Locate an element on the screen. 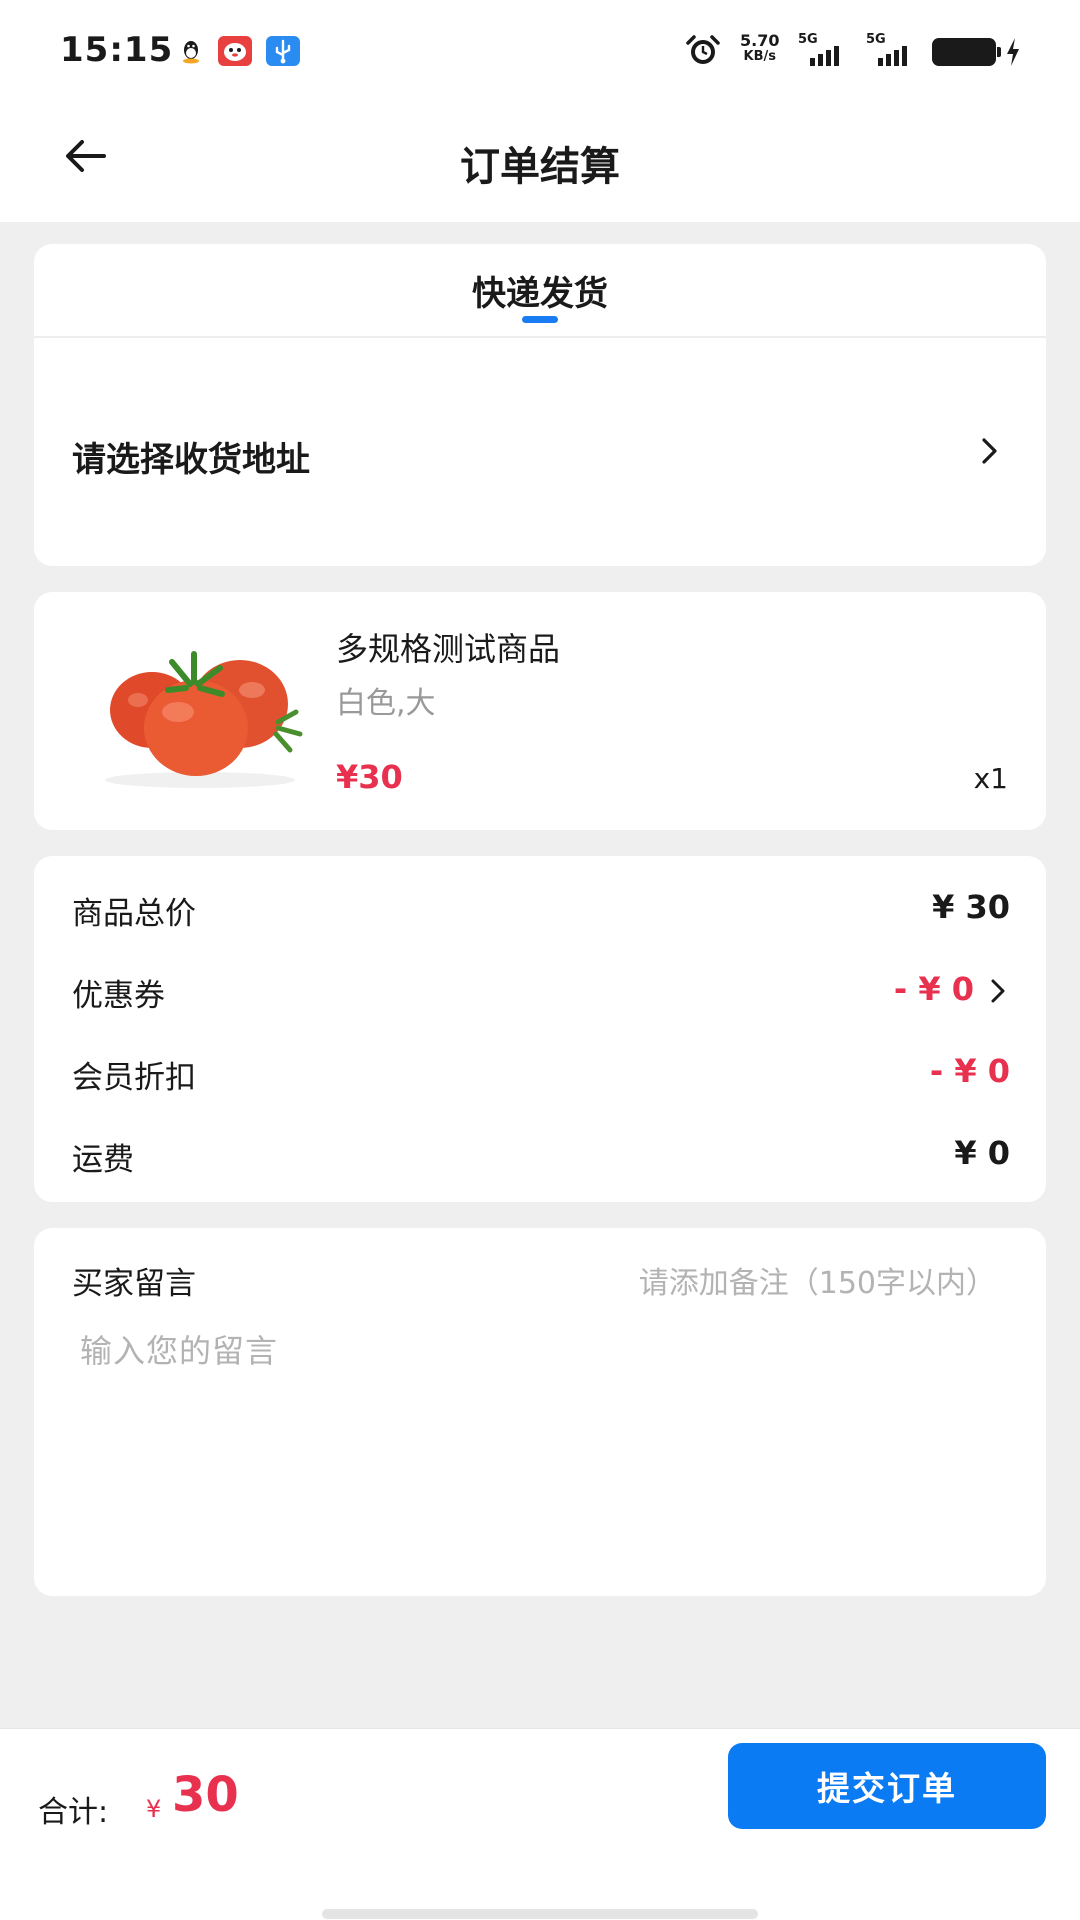 This screenshot has width=1080, height=1920. product-card: 多规格测试商品 白色,大 ¥30 x1 is located at coordinates (540, 711).